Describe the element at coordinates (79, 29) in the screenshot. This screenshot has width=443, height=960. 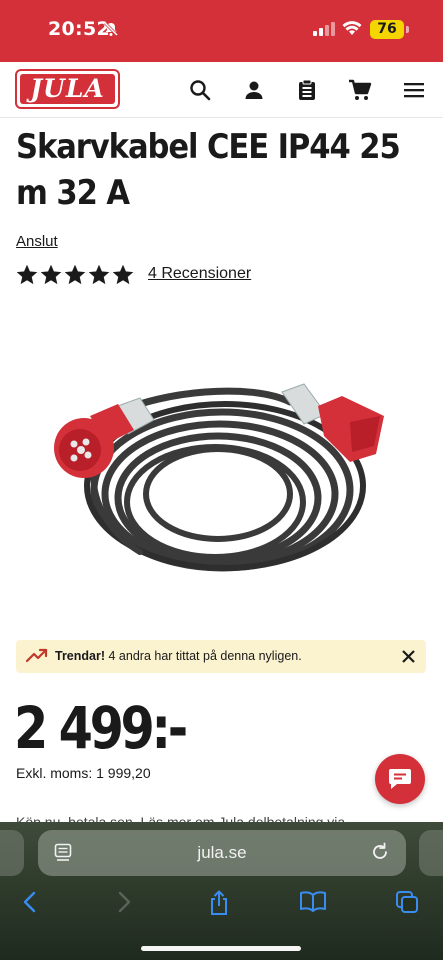
I see `status-time: 20:52` at that location.